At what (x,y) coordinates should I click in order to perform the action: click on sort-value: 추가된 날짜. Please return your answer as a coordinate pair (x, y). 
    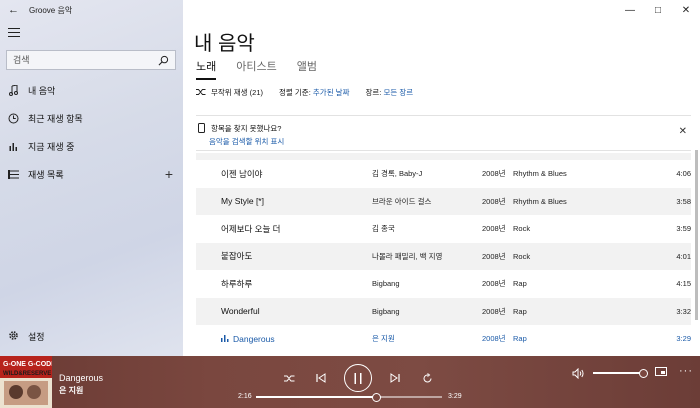
    Looking at the image, I should click on (331, 92).